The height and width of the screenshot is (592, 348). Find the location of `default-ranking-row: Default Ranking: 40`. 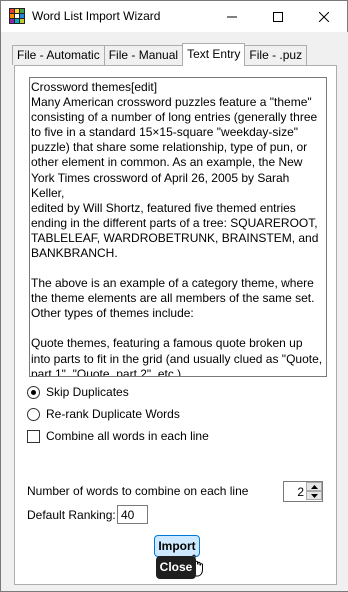

default-ranking-row: Default Ranking: 40 is located at coordinates (127, 515).